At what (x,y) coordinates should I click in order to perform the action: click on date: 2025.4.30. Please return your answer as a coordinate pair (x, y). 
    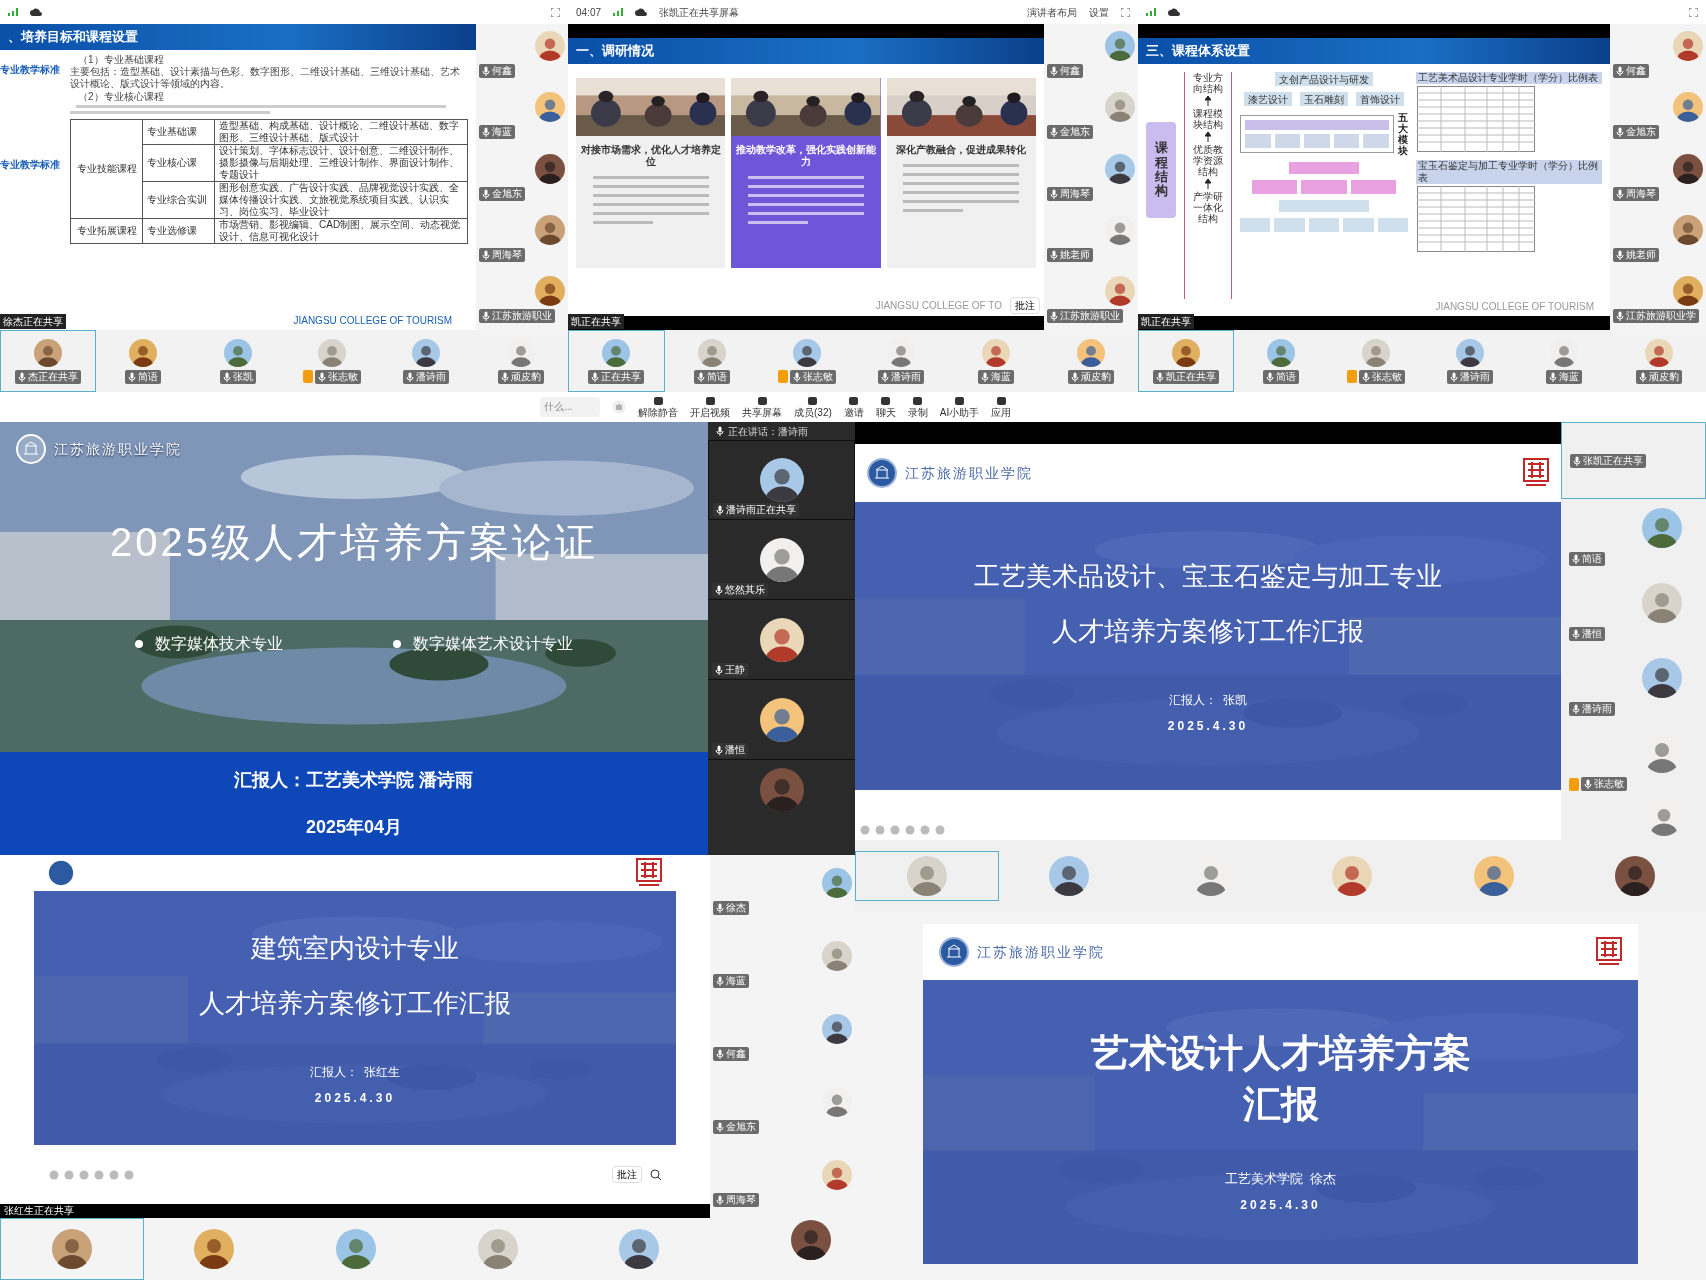
    Looking at the image, I should click on (1208, 726).